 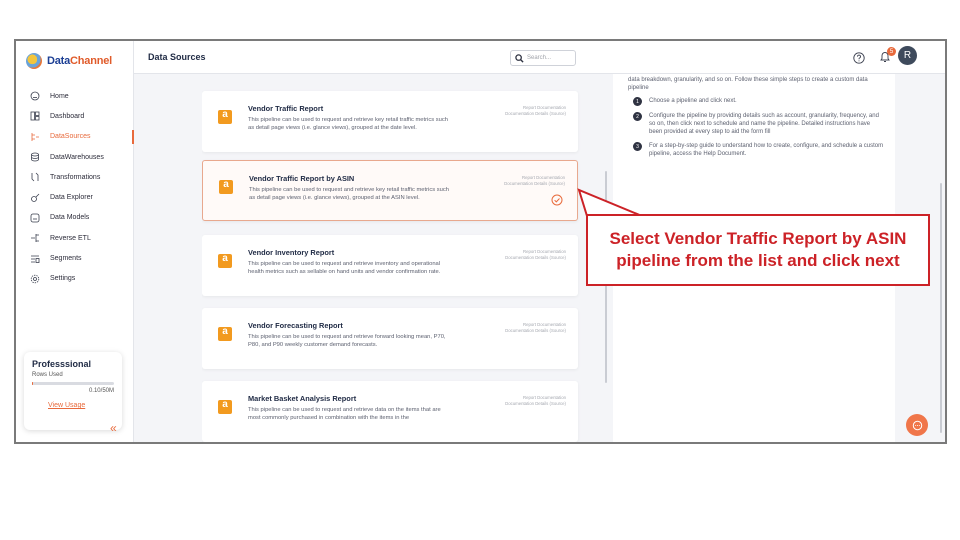 What do you see at coordinates (71, 198) in the screenshot?
I see `sidebar-item-label: Data Explorer` at bounding box center [71, 198].